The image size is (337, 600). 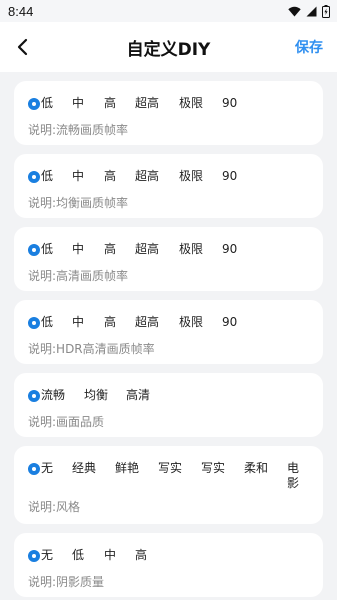 I want to click on card-description: 说明:高清画质帧率, so click(x=78, y=276).